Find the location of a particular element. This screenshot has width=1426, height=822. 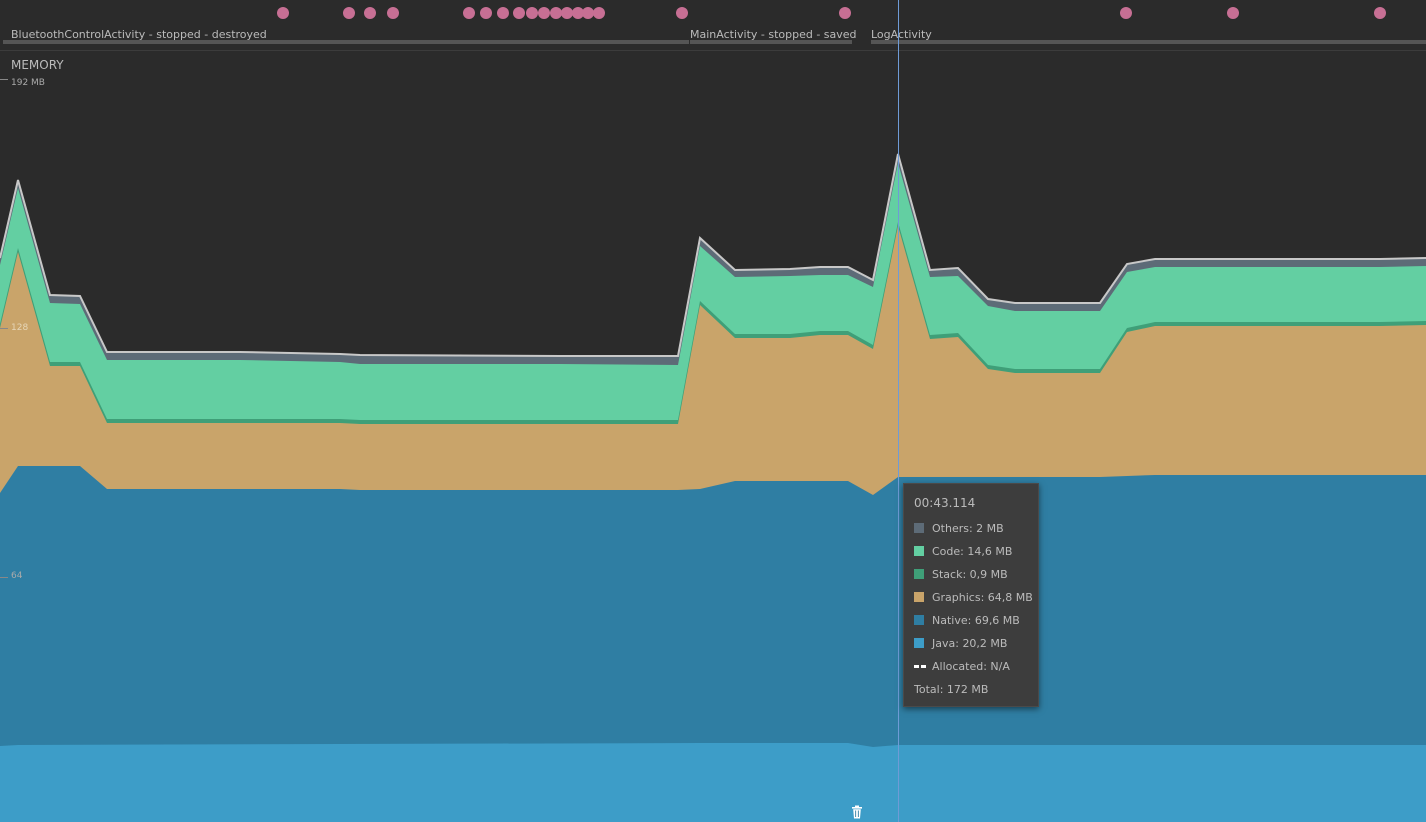

activity-bar-main is located at coordinates (771, 42).